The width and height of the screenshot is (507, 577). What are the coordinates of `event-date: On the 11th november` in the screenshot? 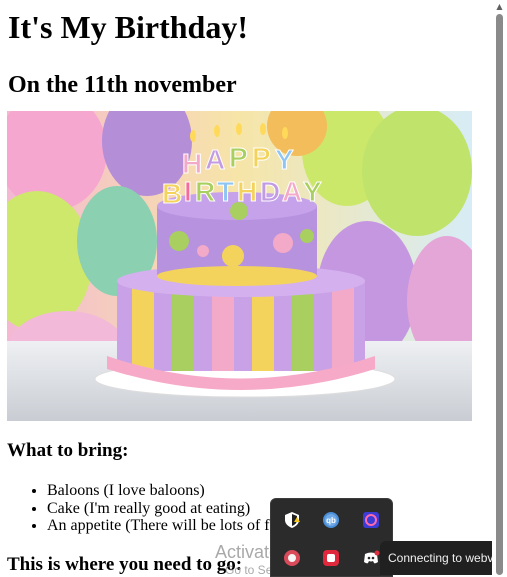 It's located at (122, 85).